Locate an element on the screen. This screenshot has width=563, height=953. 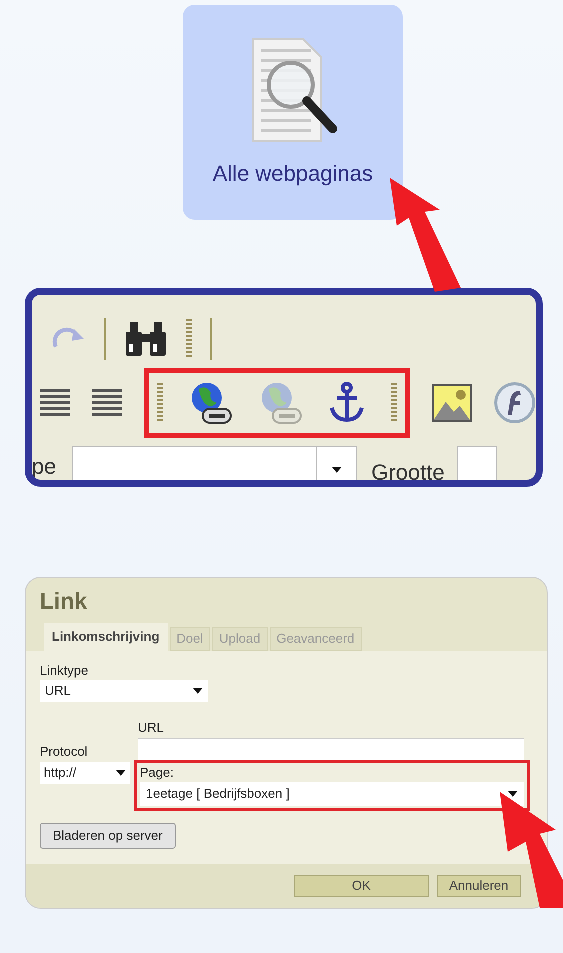
dialog-title: Link is located at coordinates (64, 601).